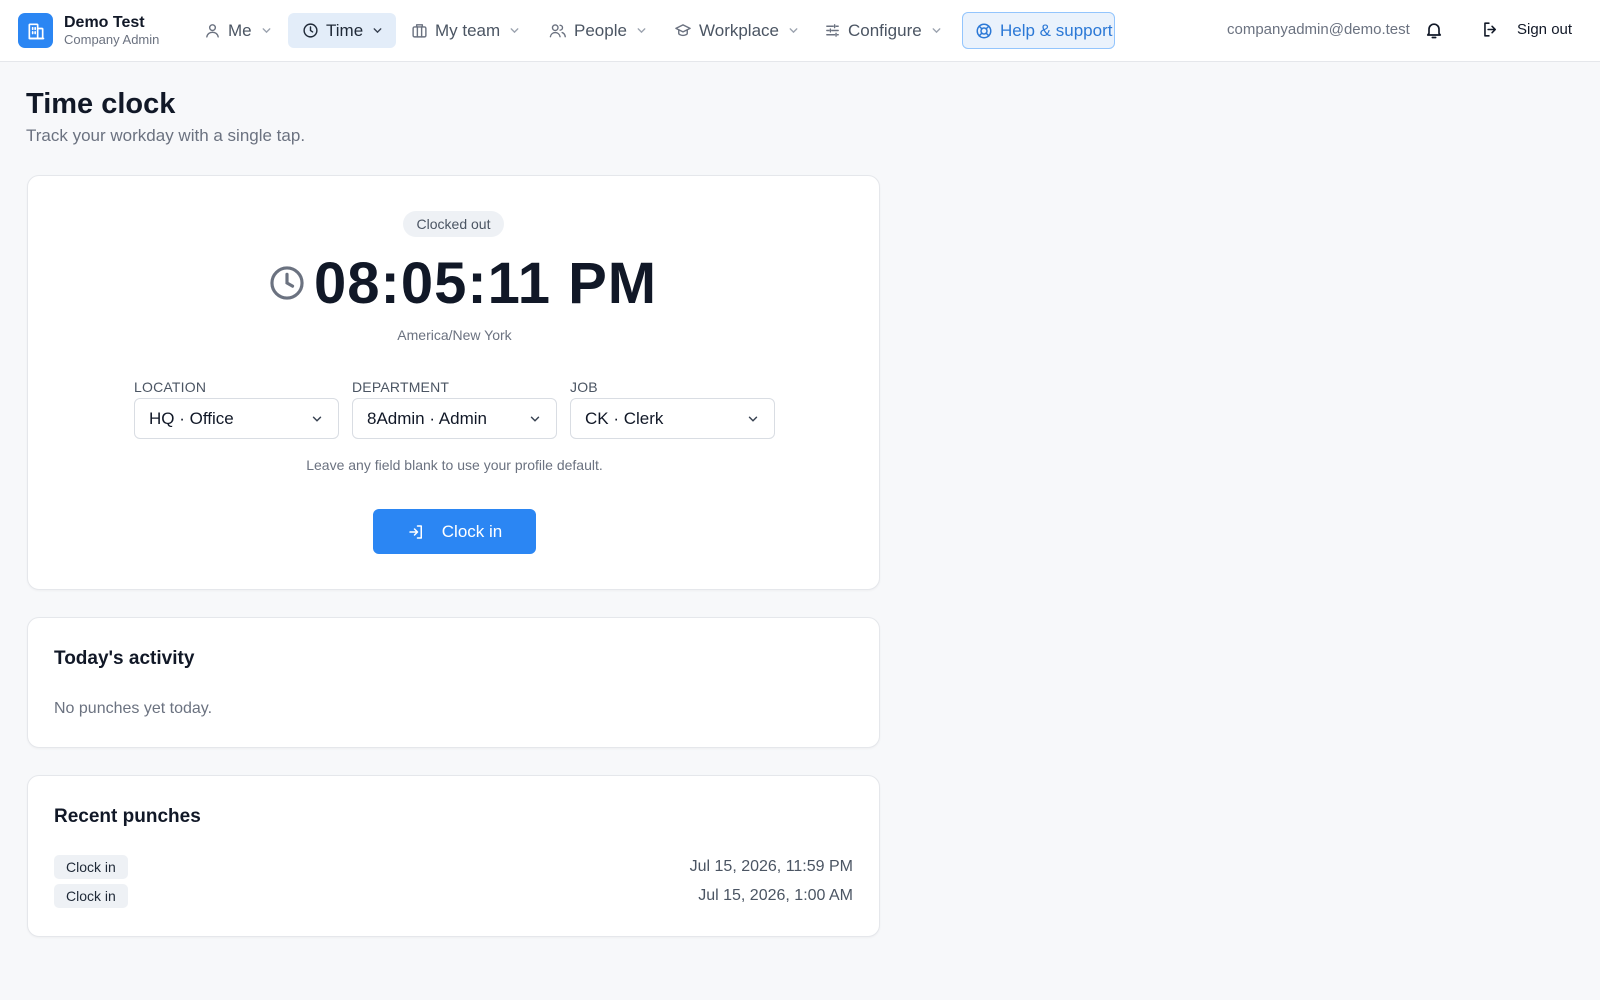 This screenshot has width=1600, height=1000. I want to click on current-time: 08:05:11 PM, so click(486, 283).